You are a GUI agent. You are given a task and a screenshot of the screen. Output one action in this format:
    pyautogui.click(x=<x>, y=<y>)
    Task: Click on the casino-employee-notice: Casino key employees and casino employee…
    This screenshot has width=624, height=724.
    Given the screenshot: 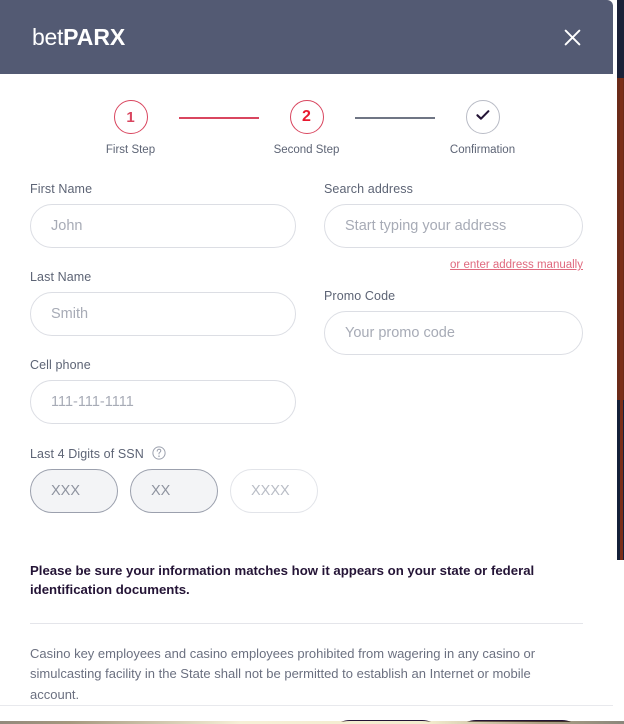 What is the action you would take?
    pyautogui.click(x=283, y=674)
    